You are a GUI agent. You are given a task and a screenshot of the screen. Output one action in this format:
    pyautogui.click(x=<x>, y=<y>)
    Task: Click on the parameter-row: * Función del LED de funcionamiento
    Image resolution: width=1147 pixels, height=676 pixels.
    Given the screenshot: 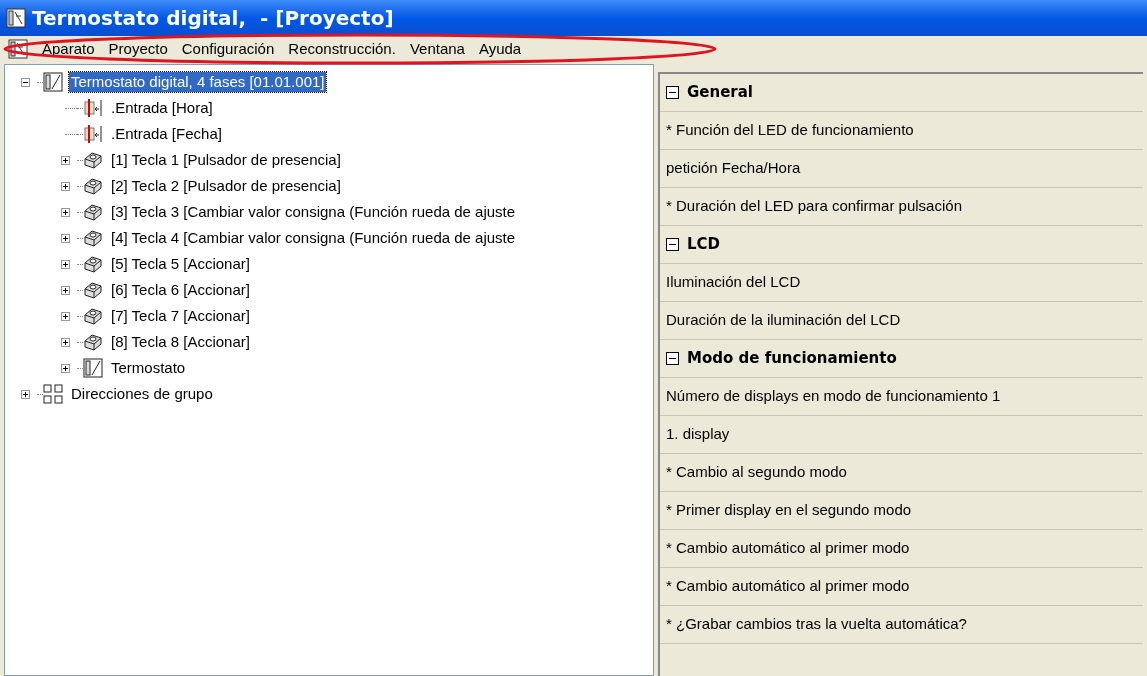 What is the action you would take?
    pyautogui.click(x=901, y=131)
    